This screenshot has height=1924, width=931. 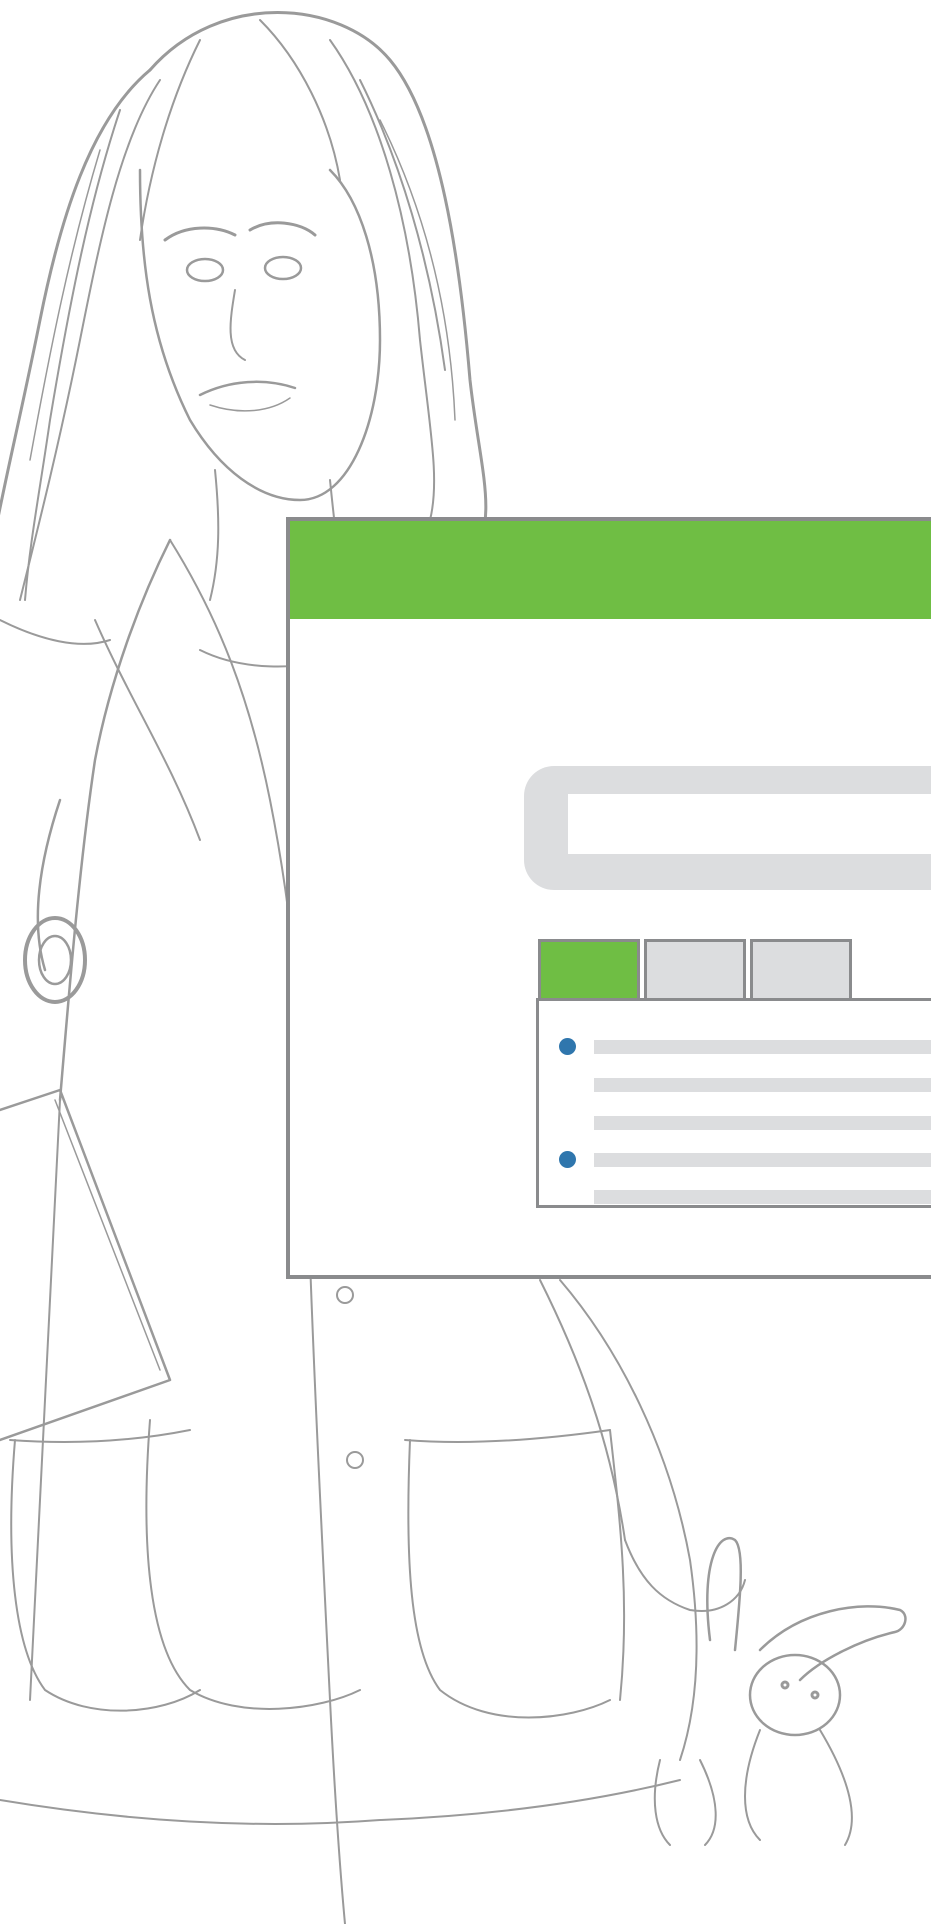 What do you see at coordinates (260, 335) in the screenshot?
I see `face-sketch` at bounding box center [260, 335].